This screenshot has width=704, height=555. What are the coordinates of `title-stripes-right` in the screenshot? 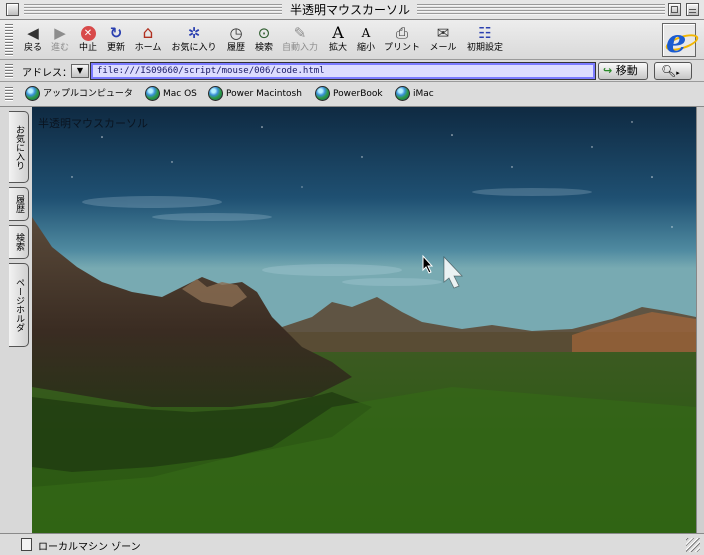 It's located at (541, 10).